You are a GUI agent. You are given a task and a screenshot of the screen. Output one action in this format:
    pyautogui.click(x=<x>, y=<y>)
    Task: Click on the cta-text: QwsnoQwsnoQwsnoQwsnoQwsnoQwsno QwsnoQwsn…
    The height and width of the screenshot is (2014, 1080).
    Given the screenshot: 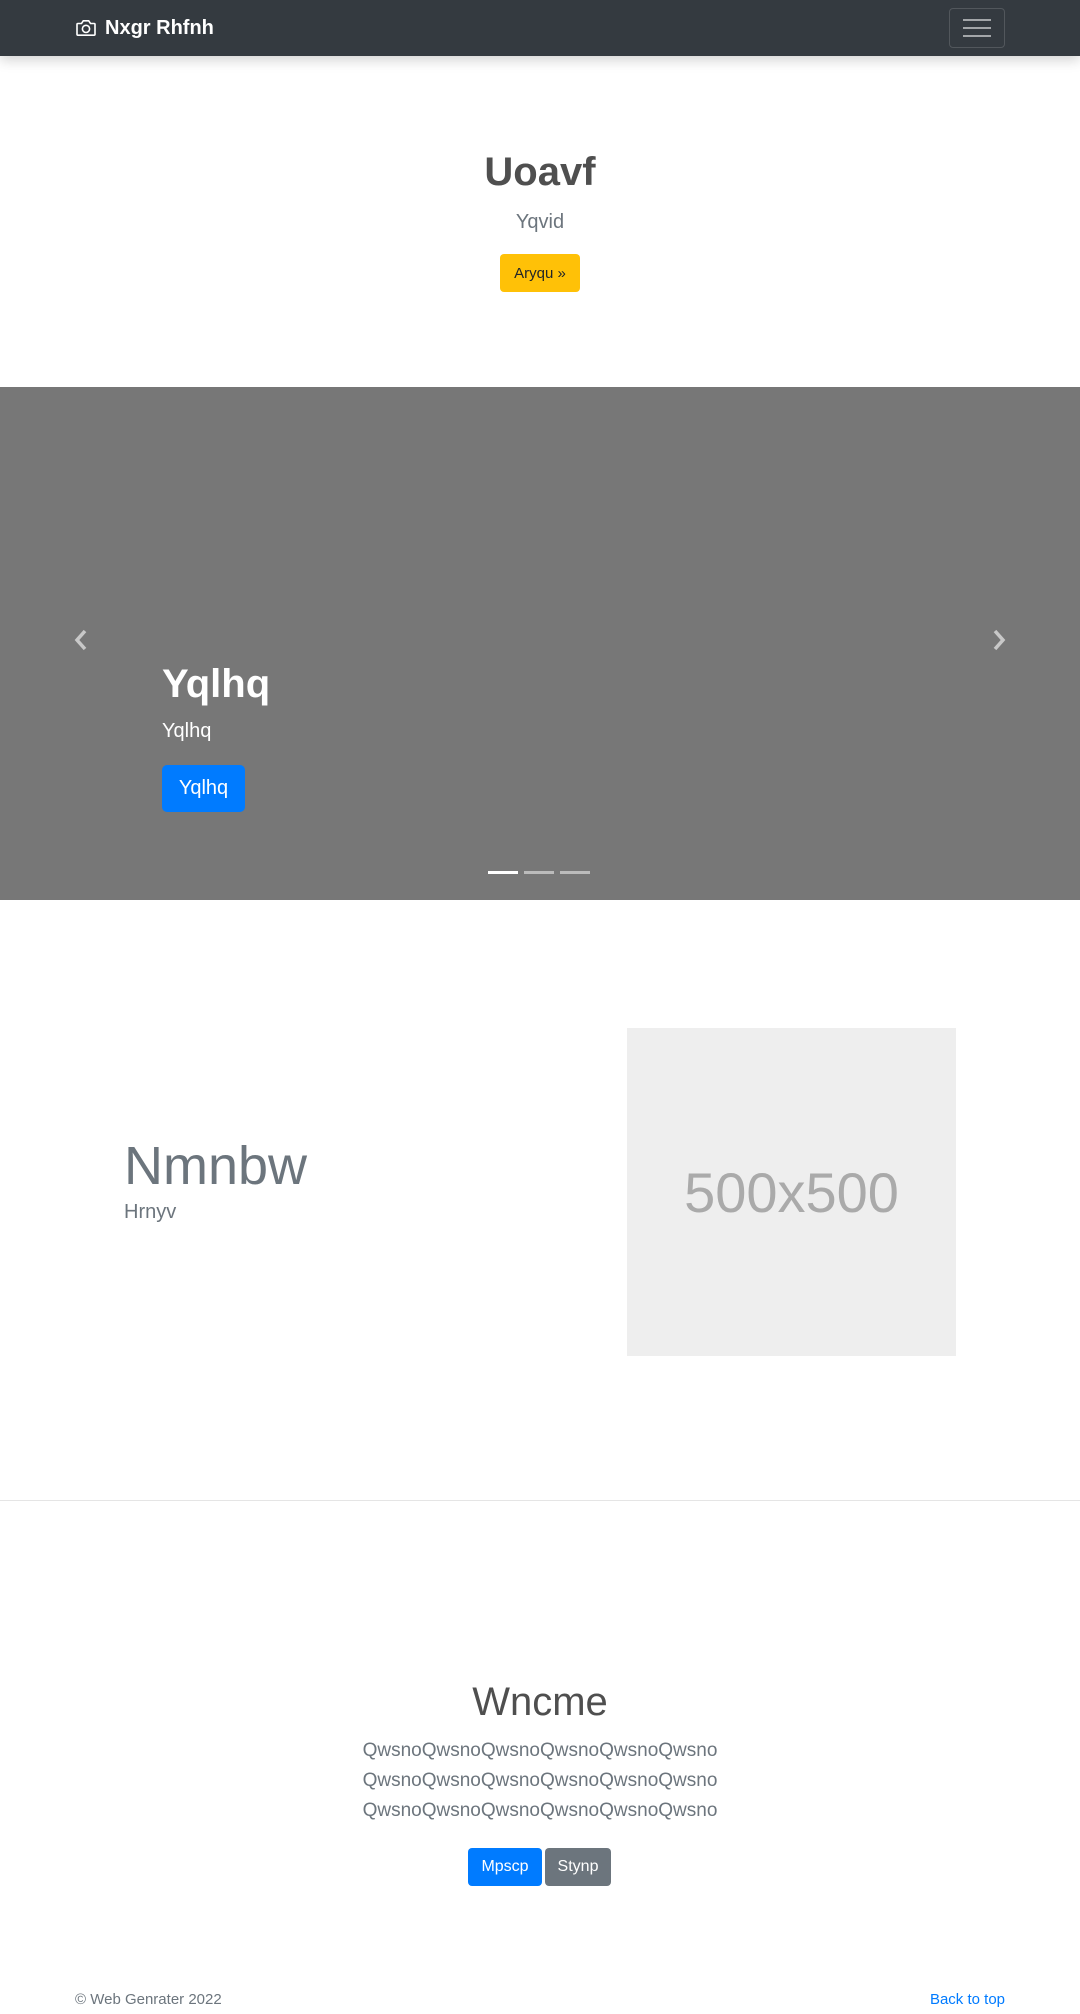 What is the action you would take?
    pyautogui.click(x=540, y=1781)
    